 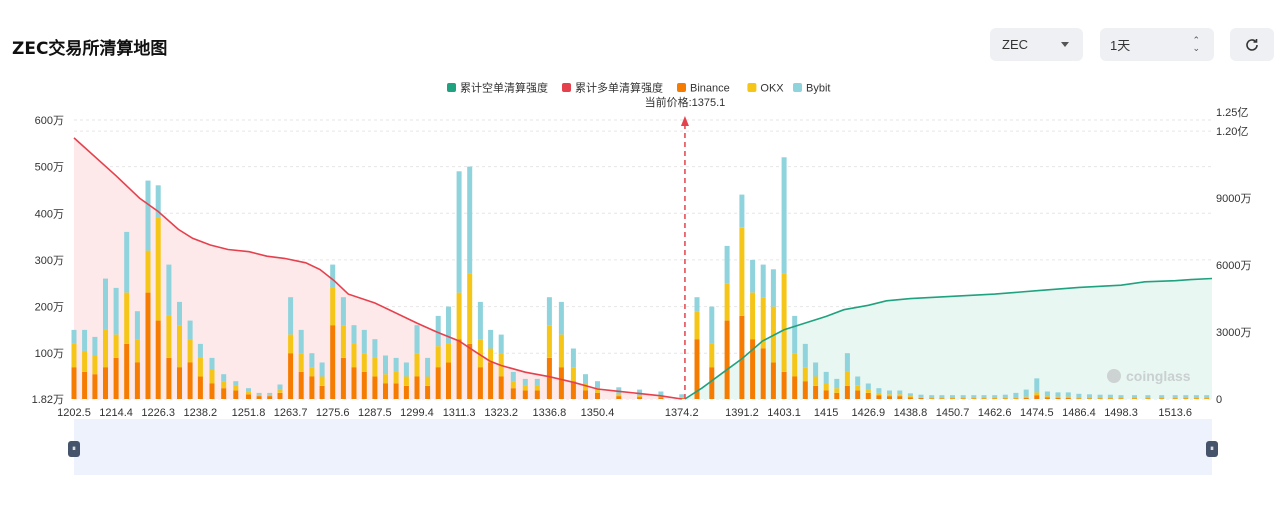 What do you see at coordinates (911, 413) in the screenshot?
I see `x-tick-label: 1438.8` at bounding box center [911, 413].